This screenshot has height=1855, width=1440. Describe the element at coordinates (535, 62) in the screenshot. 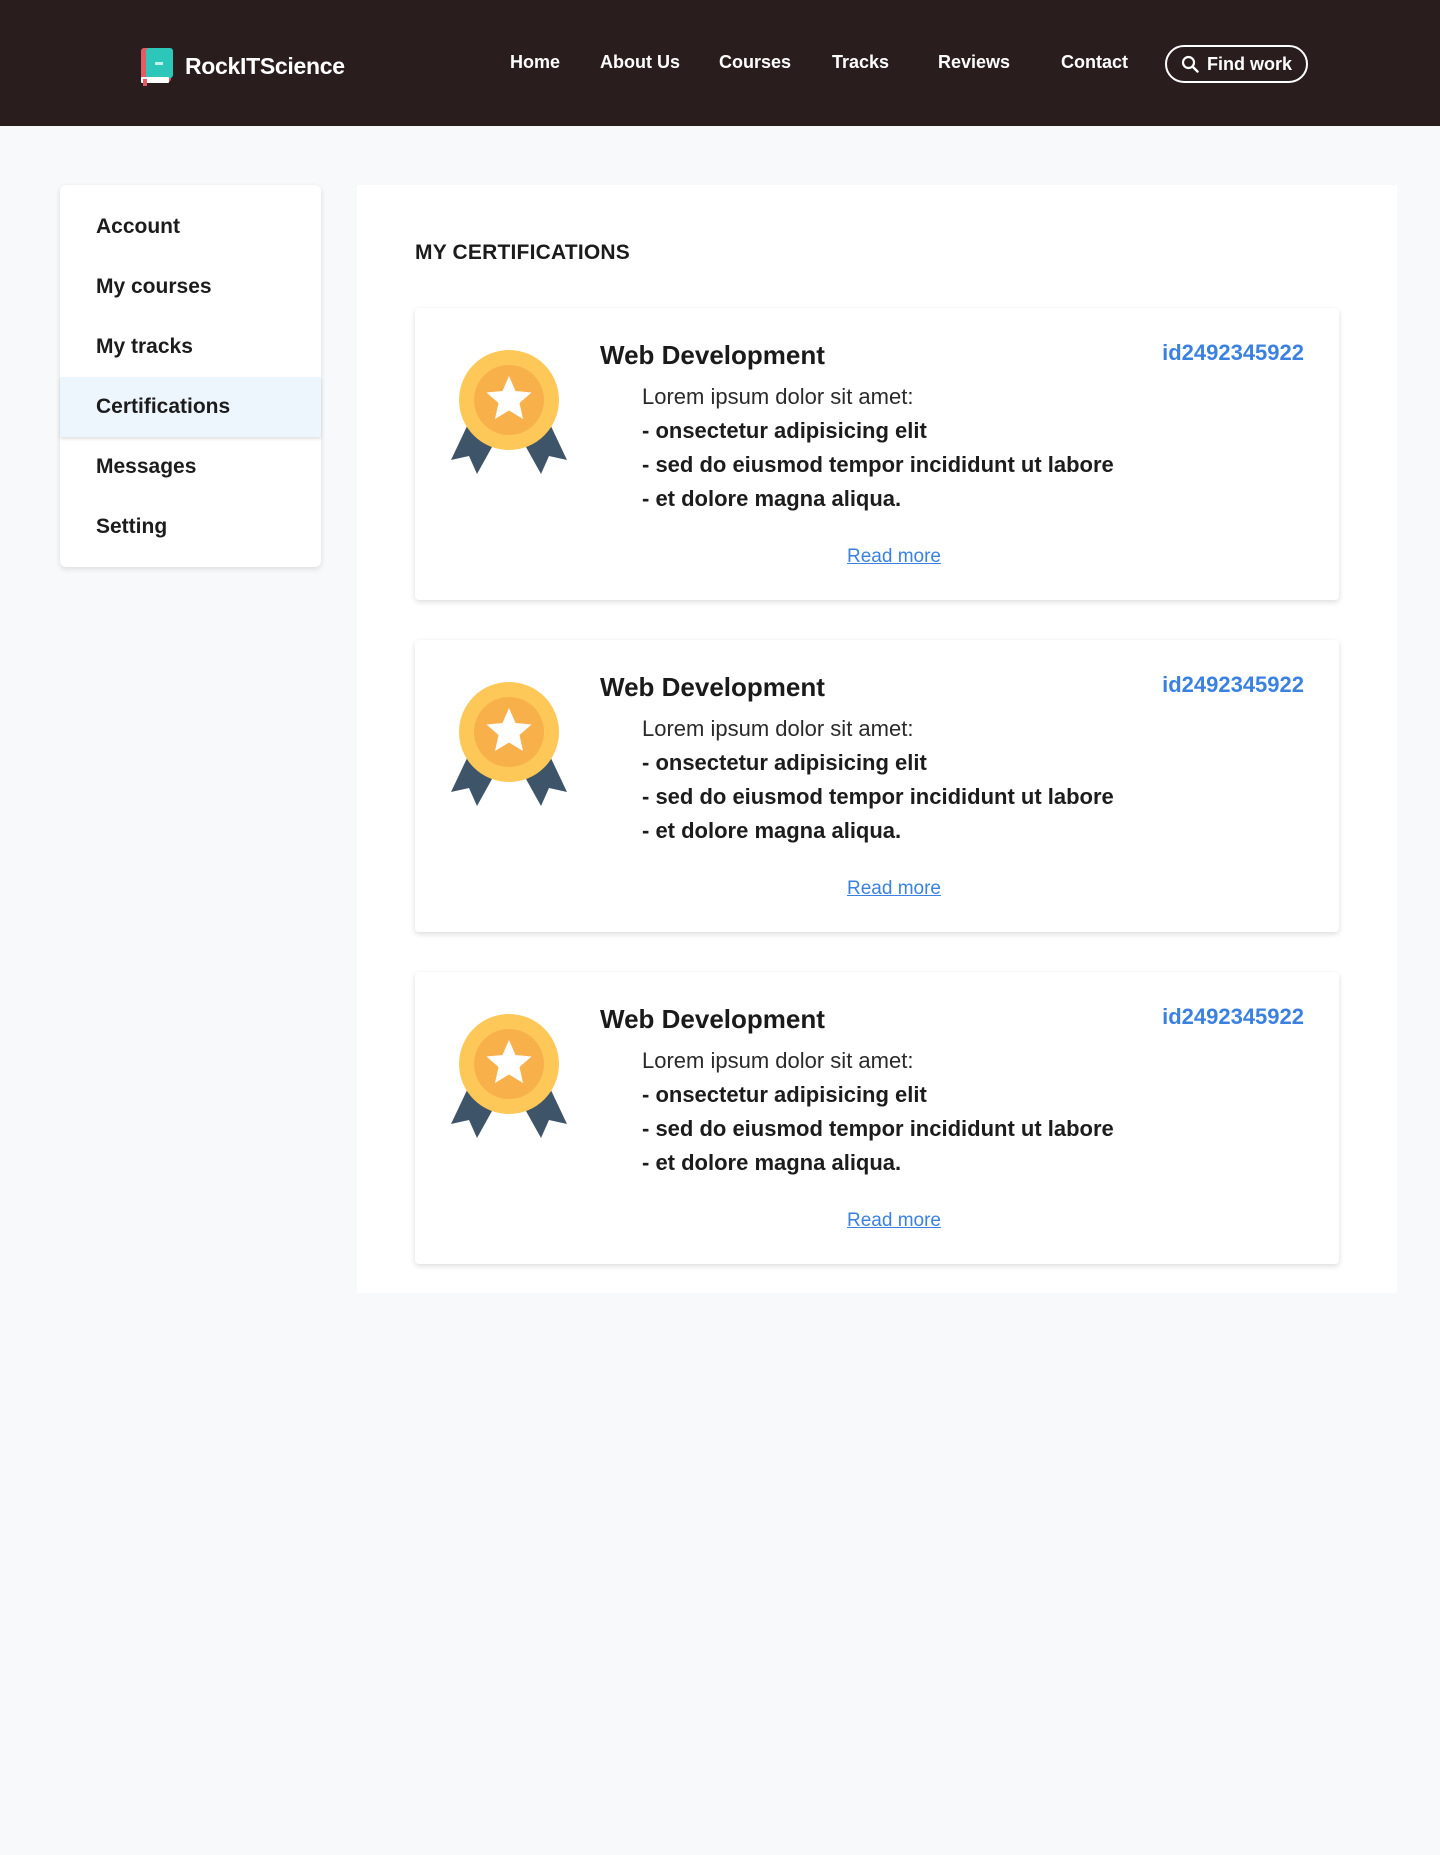

I see `nav-home: Home` at that location.